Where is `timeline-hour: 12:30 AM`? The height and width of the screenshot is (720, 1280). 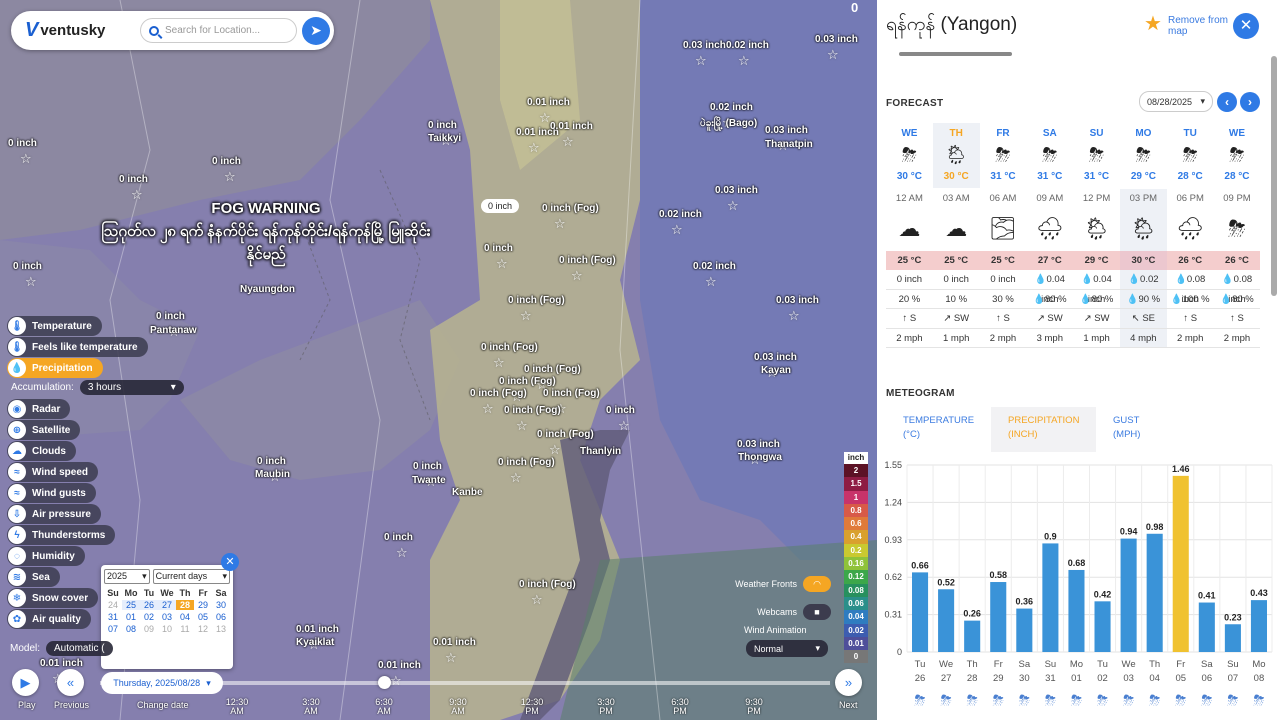
timeline-hour: 12:30 AM is located at coordinates (237, 707).